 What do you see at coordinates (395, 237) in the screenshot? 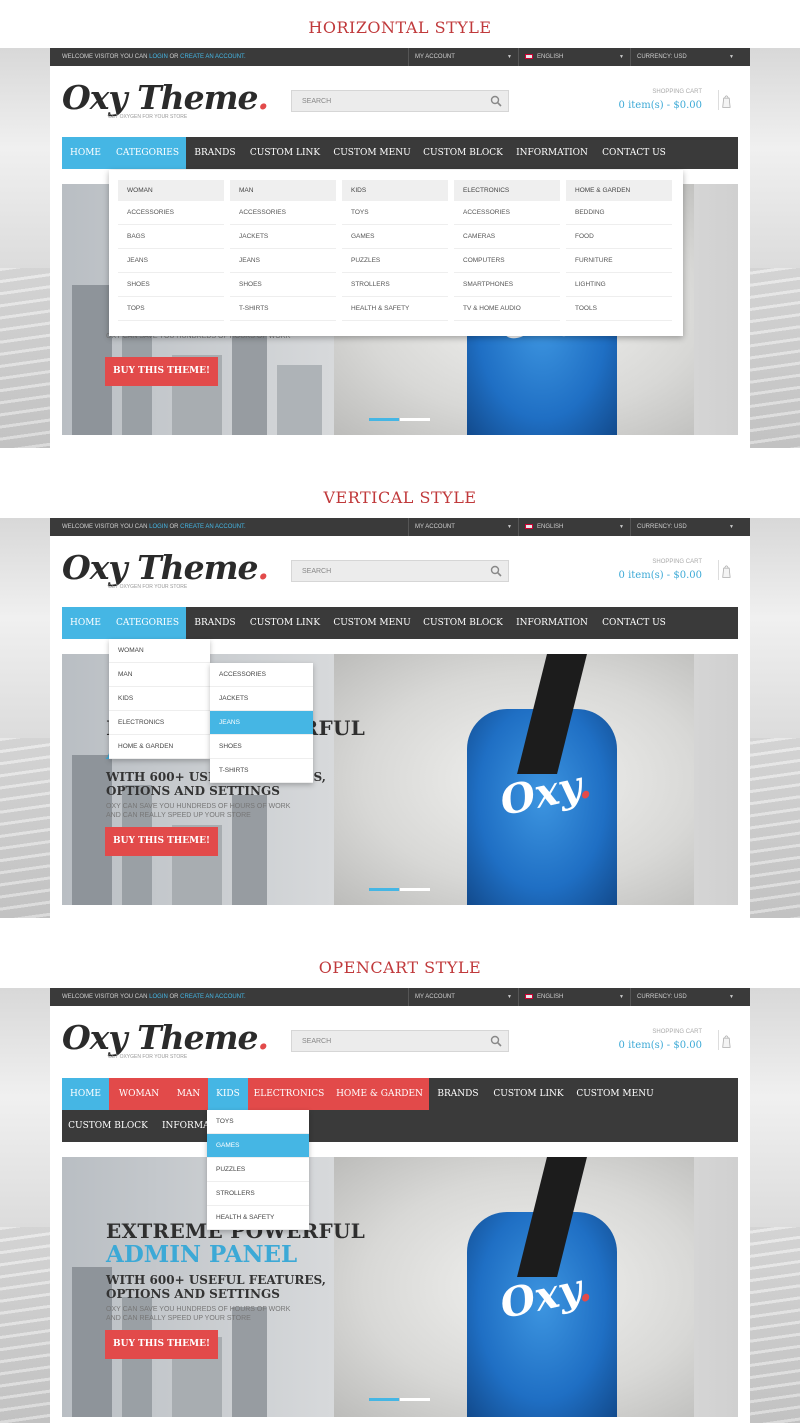
I see `mega-item: GAMES` at bounding box center [395, 237].